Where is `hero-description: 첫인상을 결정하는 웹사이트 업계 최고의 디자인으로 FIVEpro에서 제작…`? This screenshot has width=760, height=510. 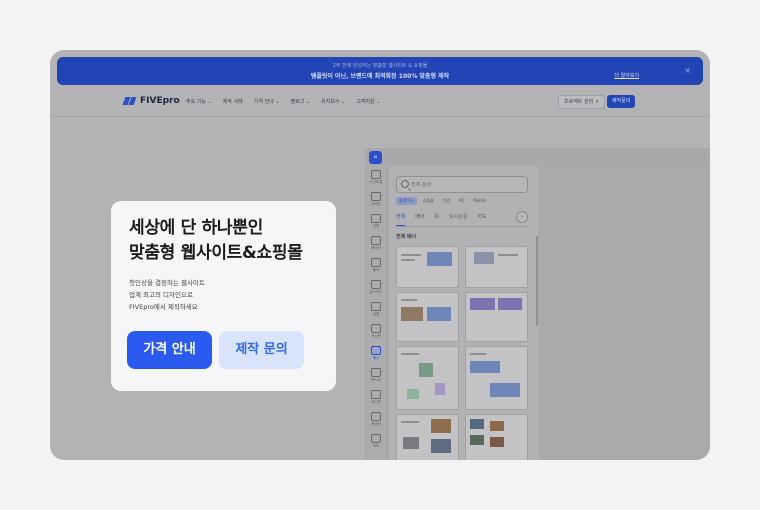 hero-description: 첫인상을 결정하는 웹사이트 업계 최고의 디자인으로 FIVEpro에서 제작… is located at coordinates (167, 295).